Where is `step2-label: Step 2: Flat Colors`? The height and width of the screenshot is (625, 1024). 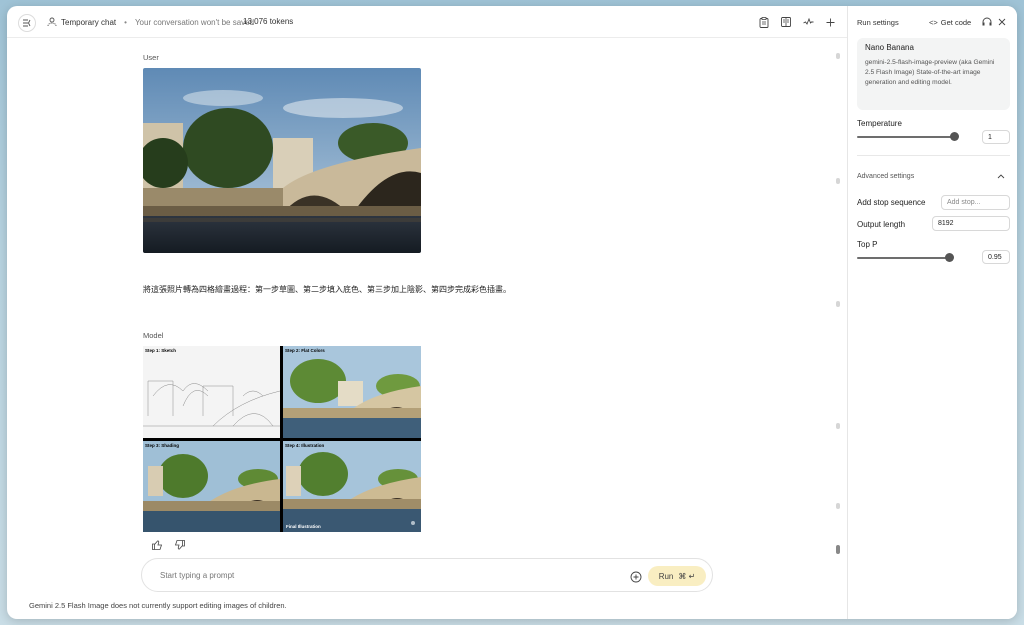 step2-label: Step 2: Flat Colors is located at coordinates (305, 350).